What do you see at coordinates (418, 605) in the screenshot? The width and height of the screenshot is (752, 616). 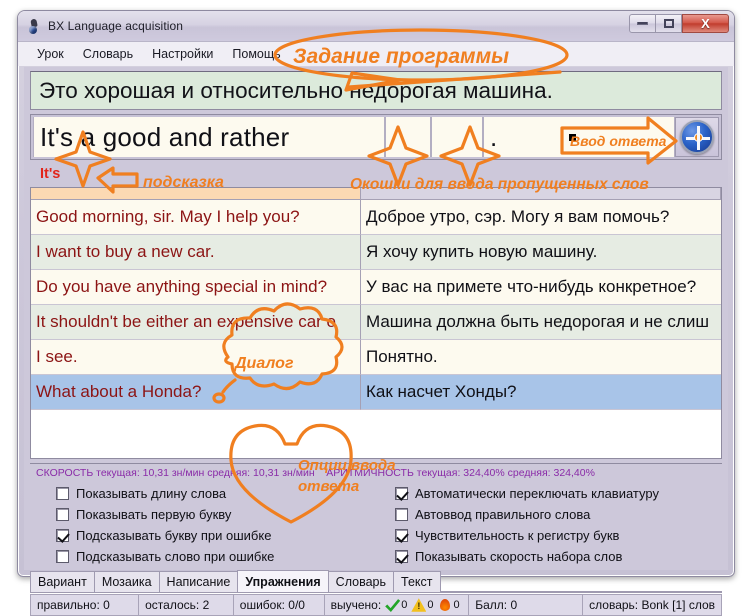 I see `warning-icon` at bounding box center [418, 605].